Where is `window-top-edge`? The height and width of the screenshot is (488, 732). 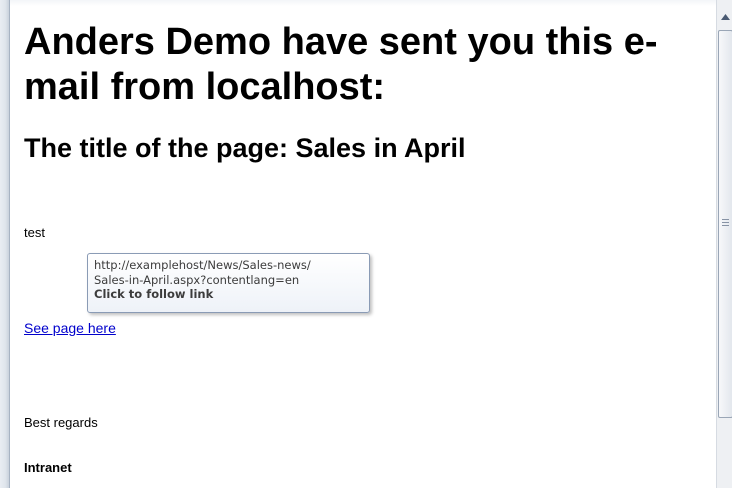 window-top-edge is located at coordinates (363, 3).